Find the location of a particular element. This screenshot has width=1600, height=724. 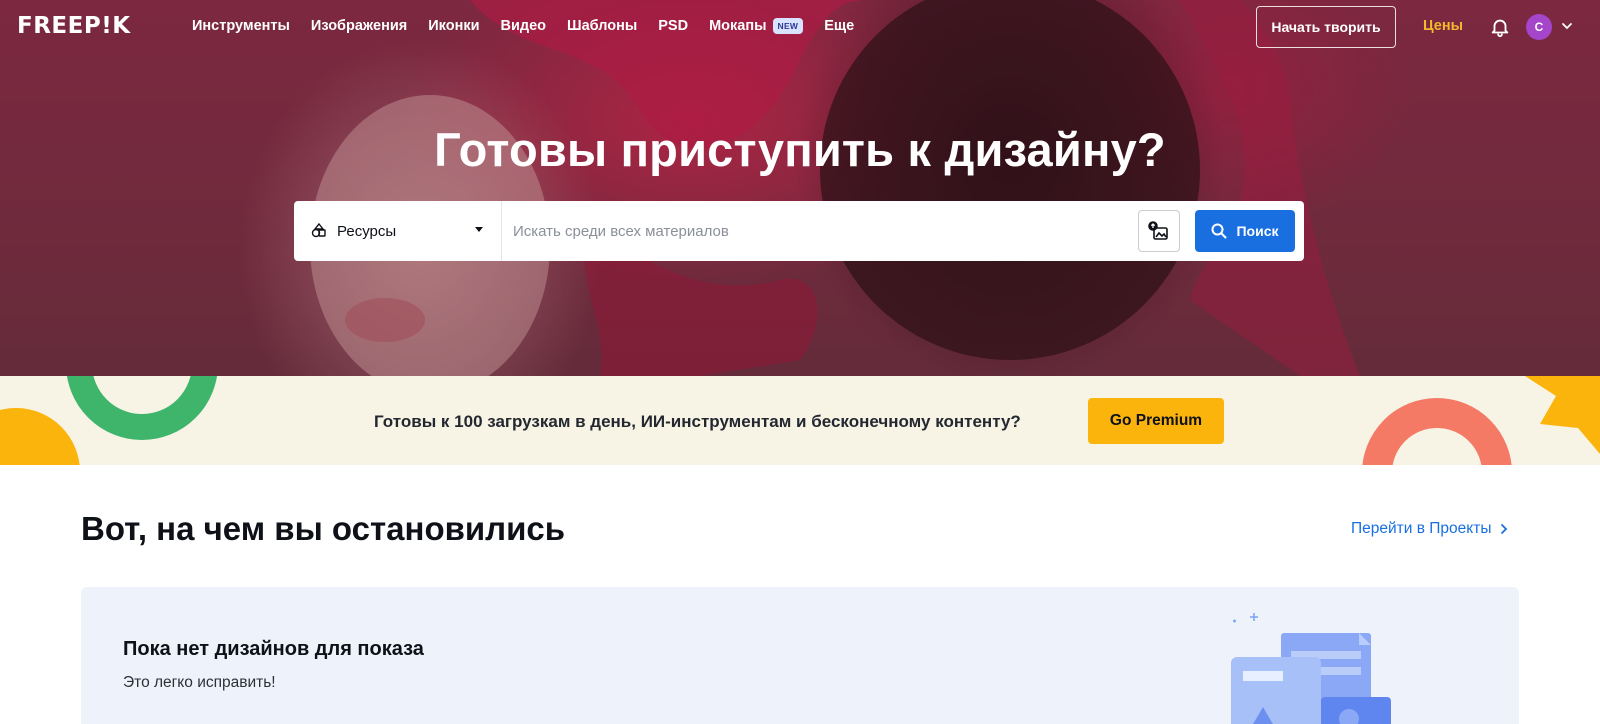

freepik-logo: FREEP!K is located at coordinates (74, 26).